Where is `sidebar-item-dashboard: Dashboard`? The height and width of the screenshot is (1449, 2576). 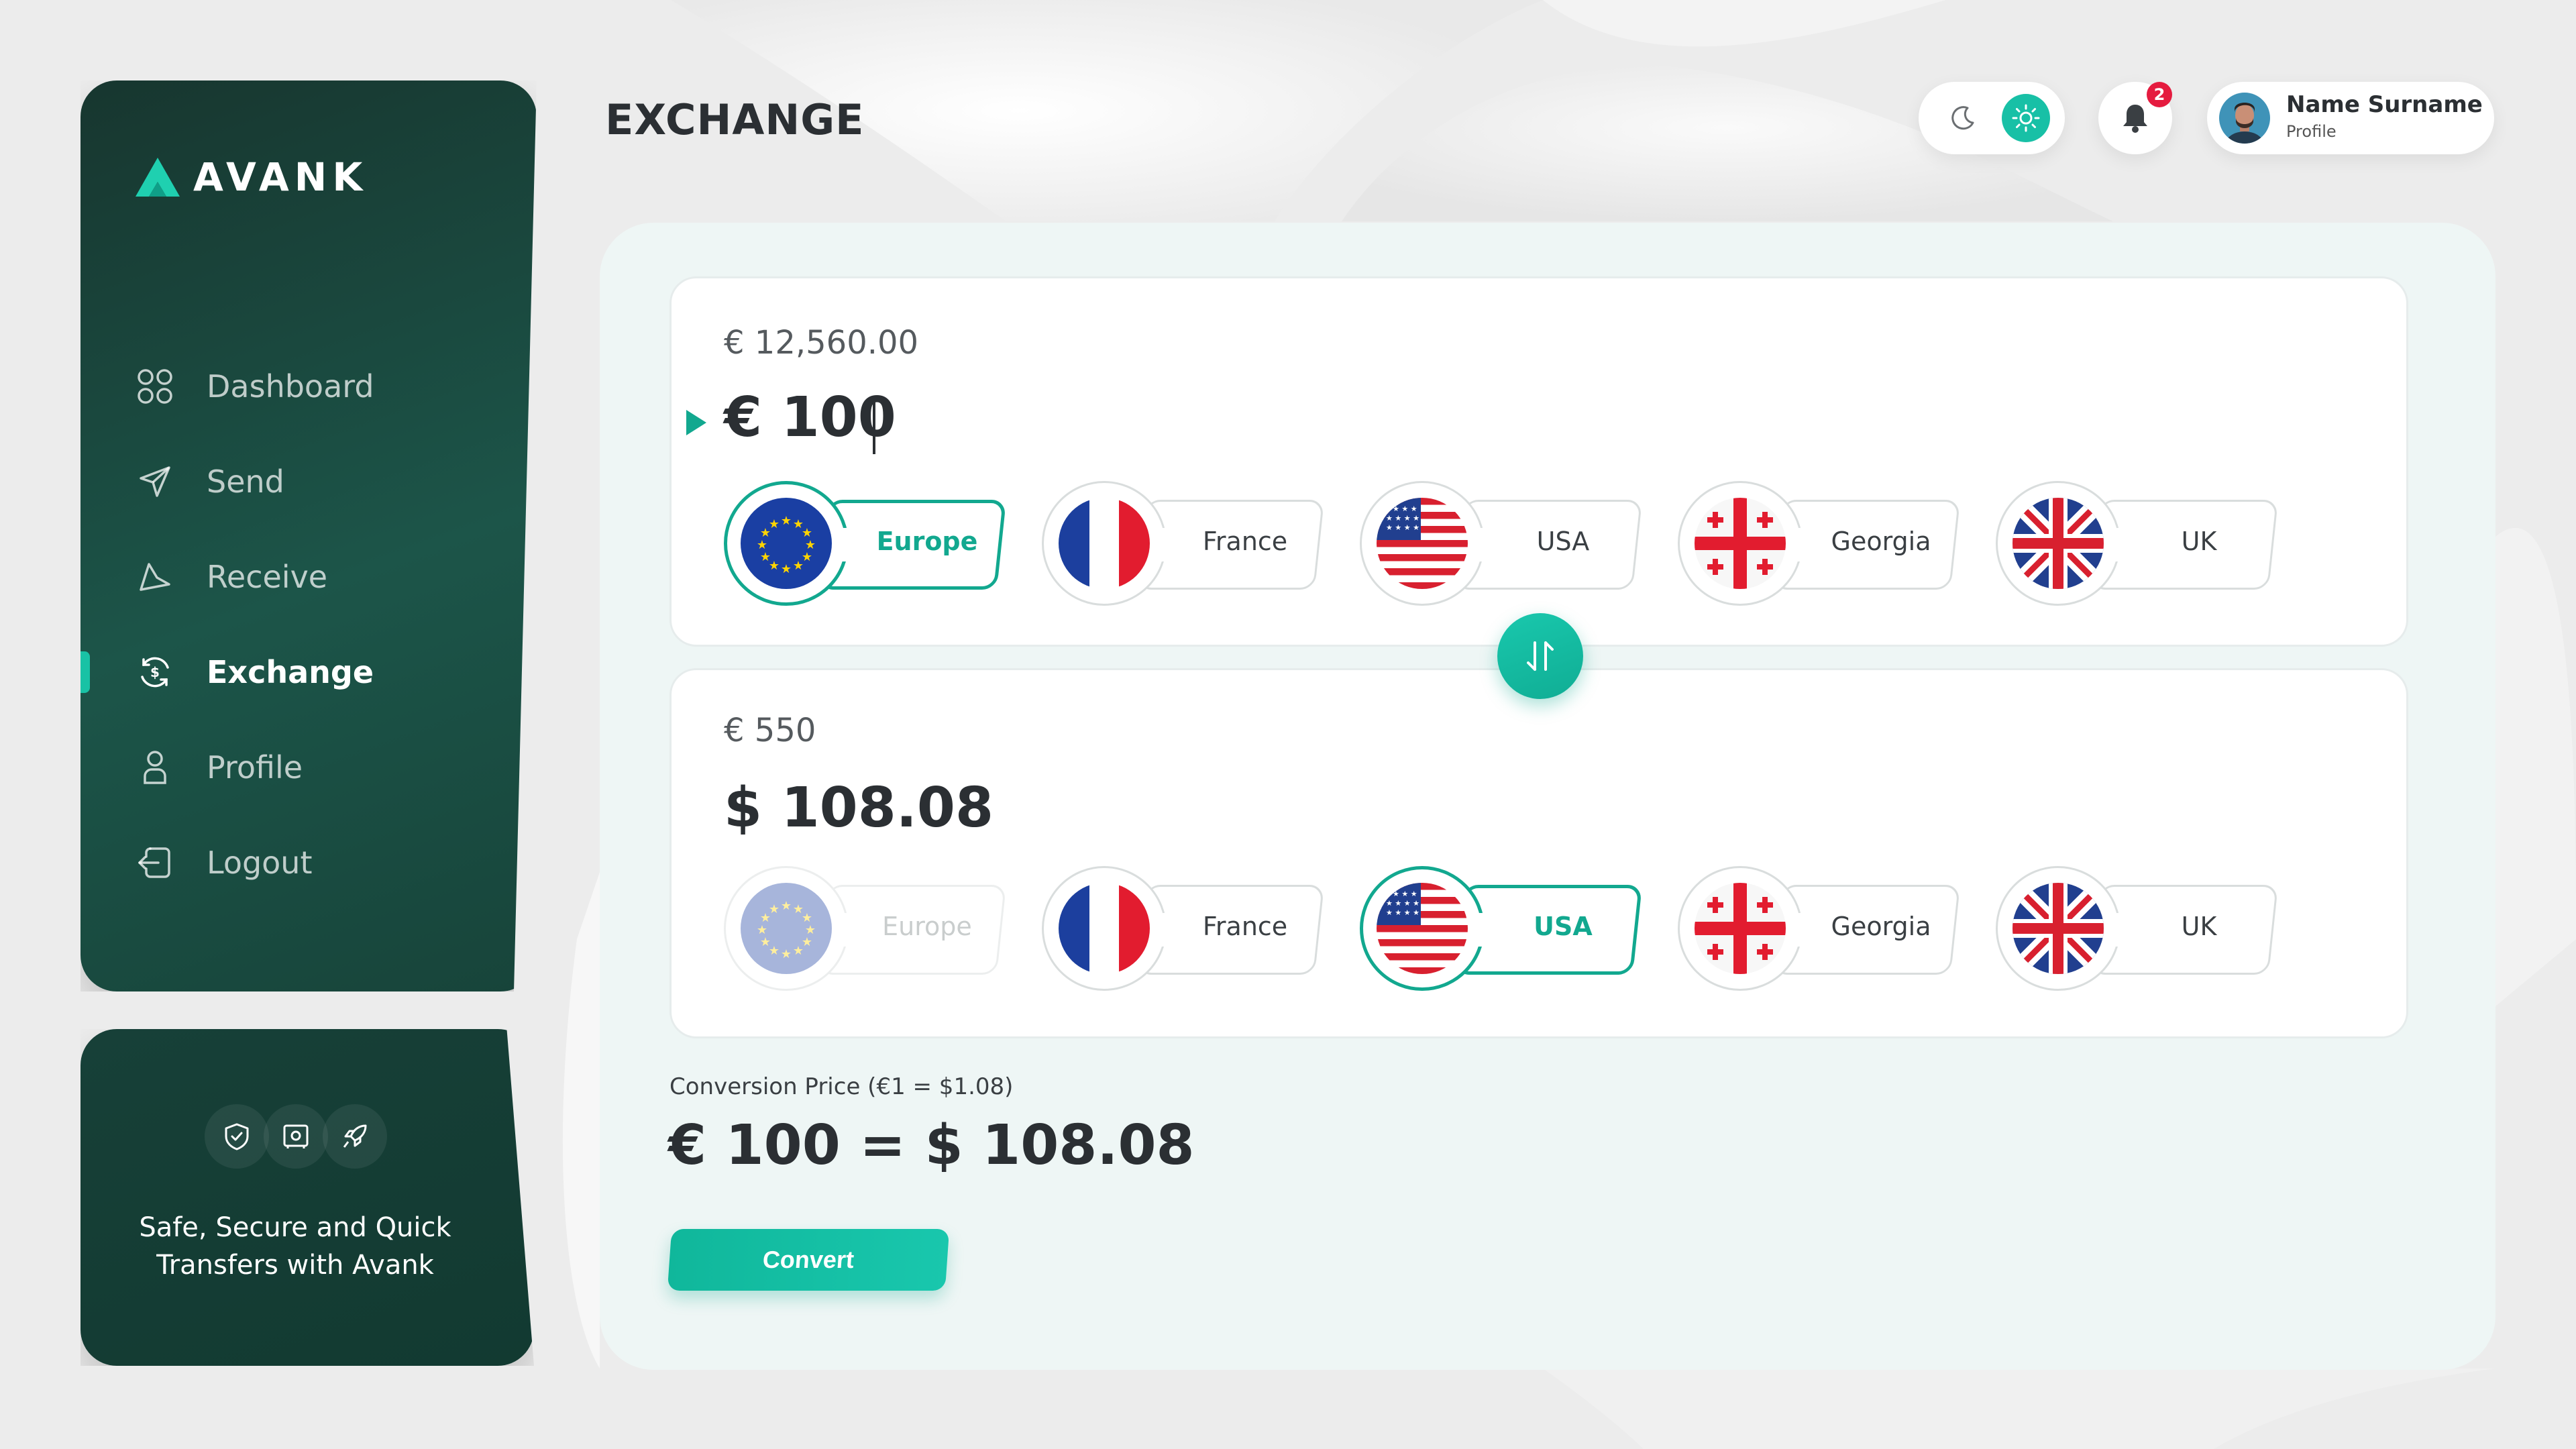
sidebar-item-dashboard: Dashboard is located at coordinates (308, 386).